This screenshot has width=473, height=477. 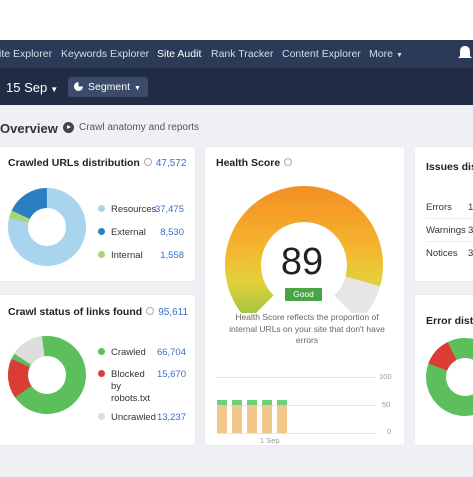 What do you see at coordinates (449, 321) in the screenshot?
I see `error-distribution-title: Error distribution` at bounding box center [449, 321].